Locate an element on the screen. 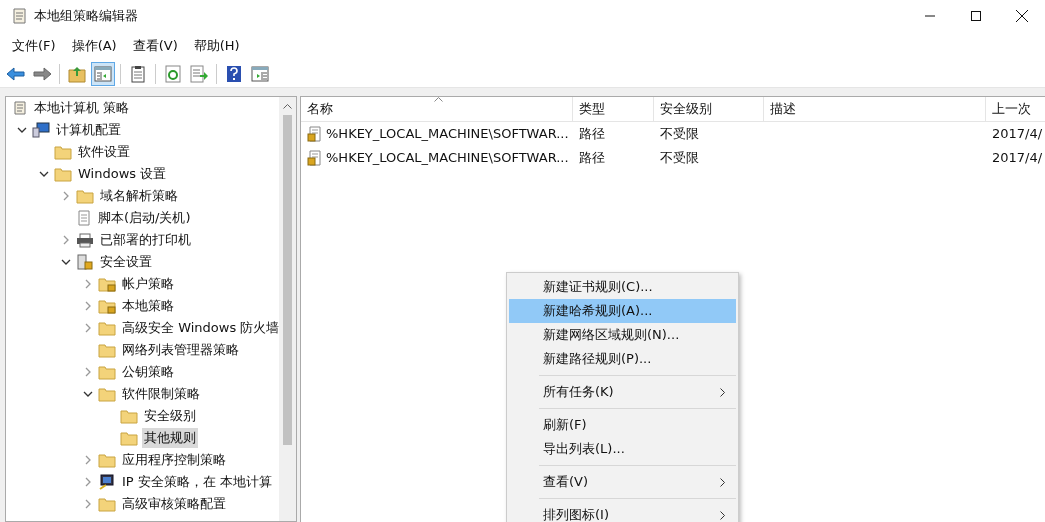 This screenshot has width=1045, height=522. column-header: 上一次 is located at coordinates (1015, 109).